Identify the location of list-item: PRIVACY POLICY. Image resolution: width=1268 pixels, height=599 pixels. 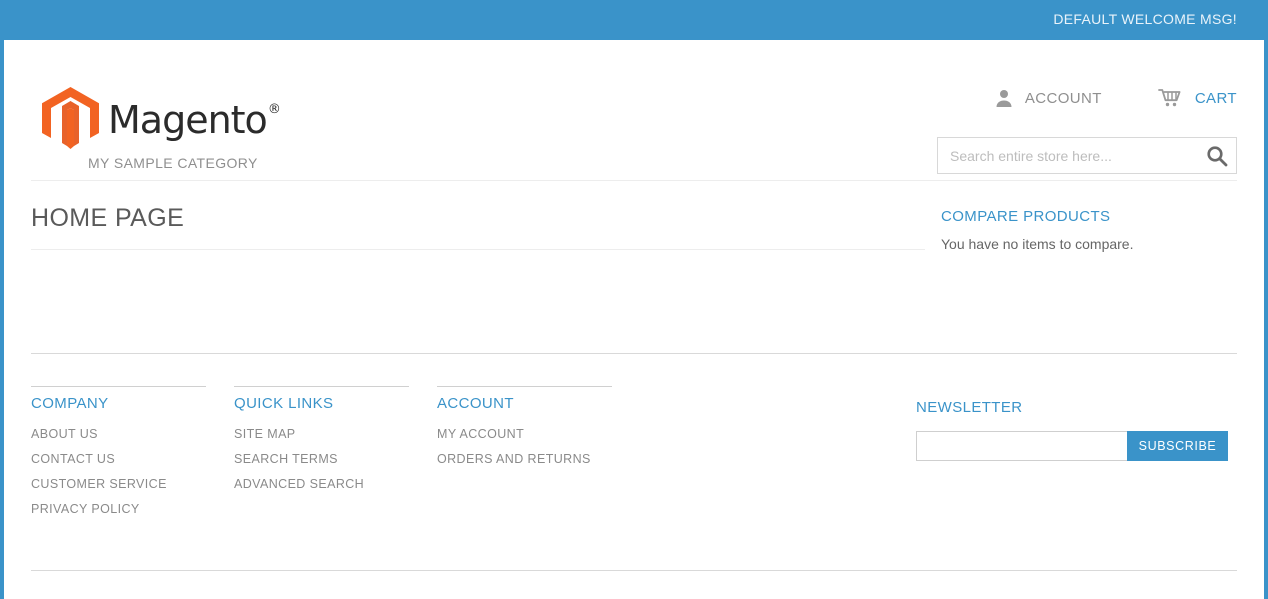
(132, 508).